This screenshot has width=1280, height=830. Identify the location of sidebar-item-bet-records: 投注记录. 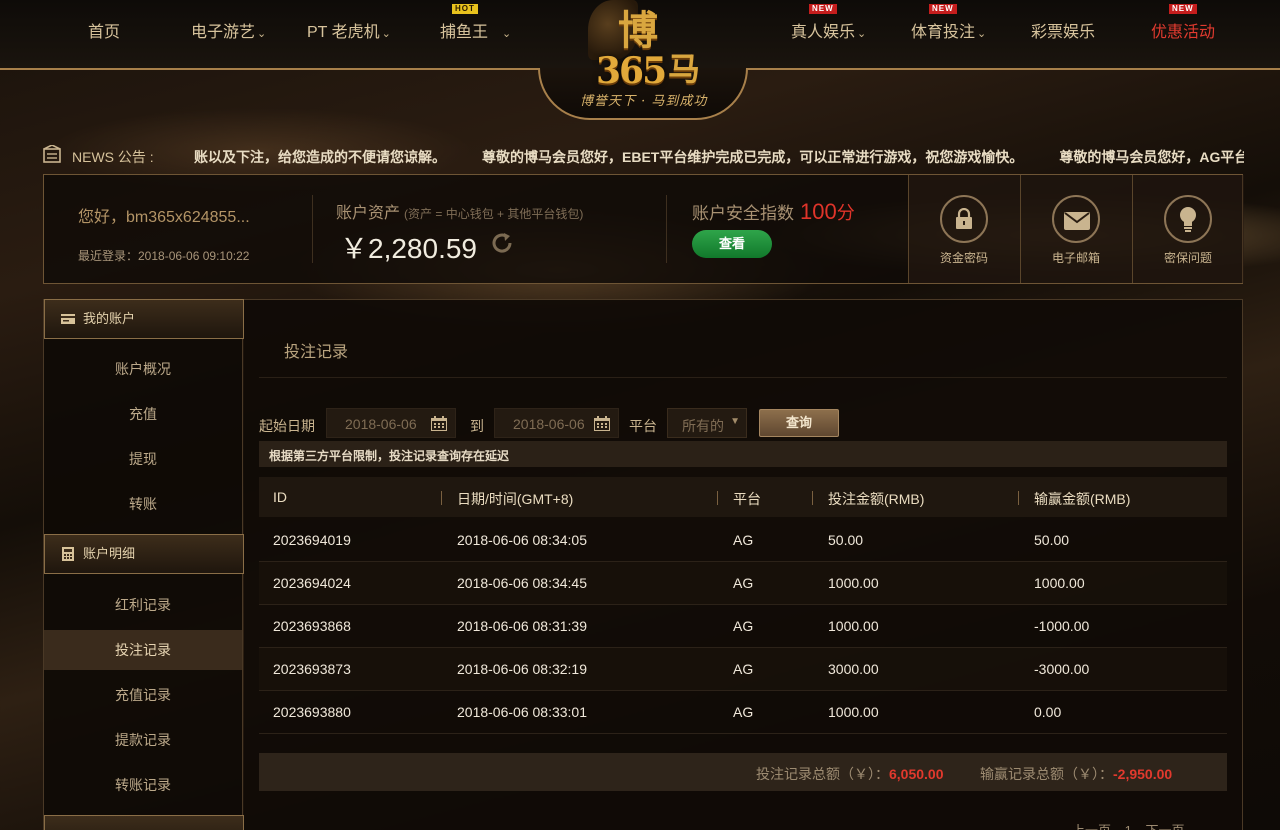
(143, 650).